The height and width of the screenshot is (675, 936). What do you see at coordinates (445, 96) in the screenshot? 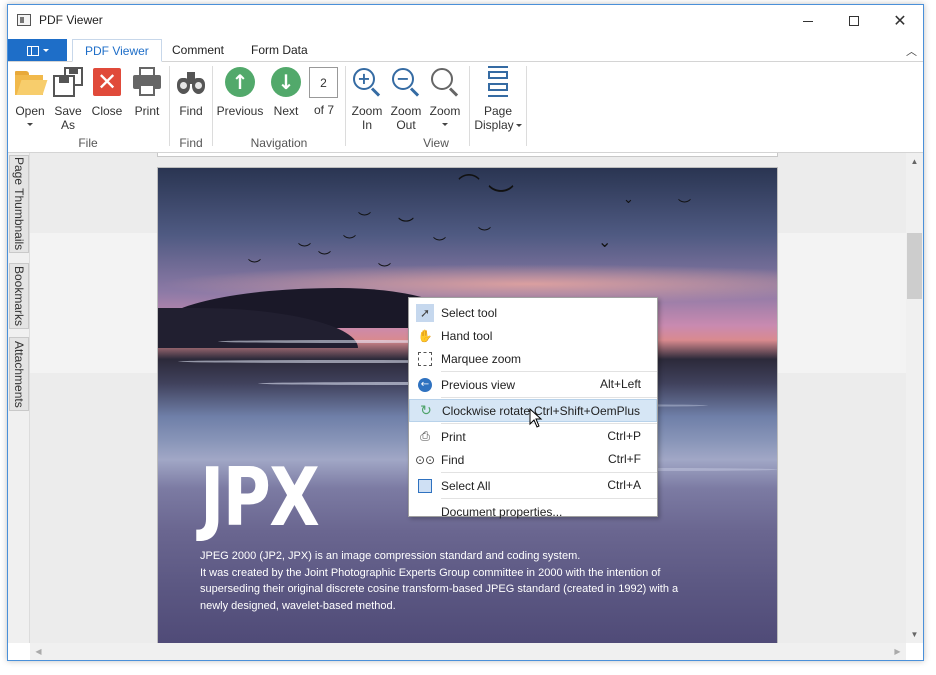
I see `zoom-dropdown-button: Zoom` at bounding box center [445, 96].